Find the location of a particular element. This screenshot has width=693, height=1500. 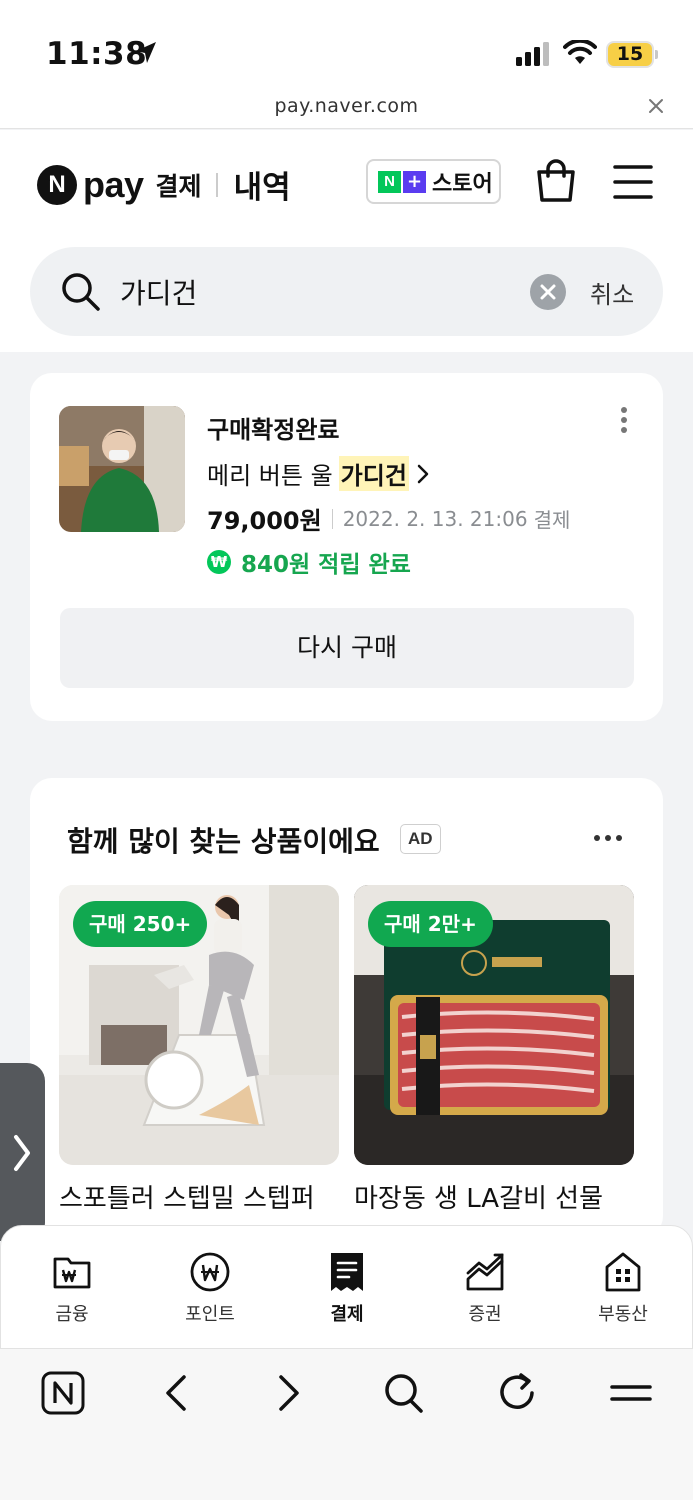

search-highlight: 가디건 is located at coordinates (373, 473).